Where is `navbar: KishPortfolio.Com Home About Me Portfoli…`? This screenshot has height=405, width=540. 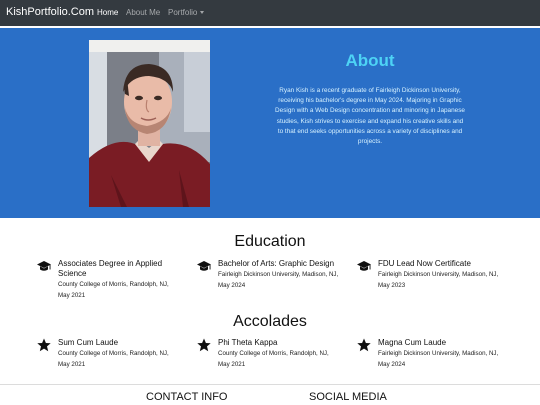
navbar: KishPortfolio.Com Home About Me Portfoli… is located at coordinates (270, 13).